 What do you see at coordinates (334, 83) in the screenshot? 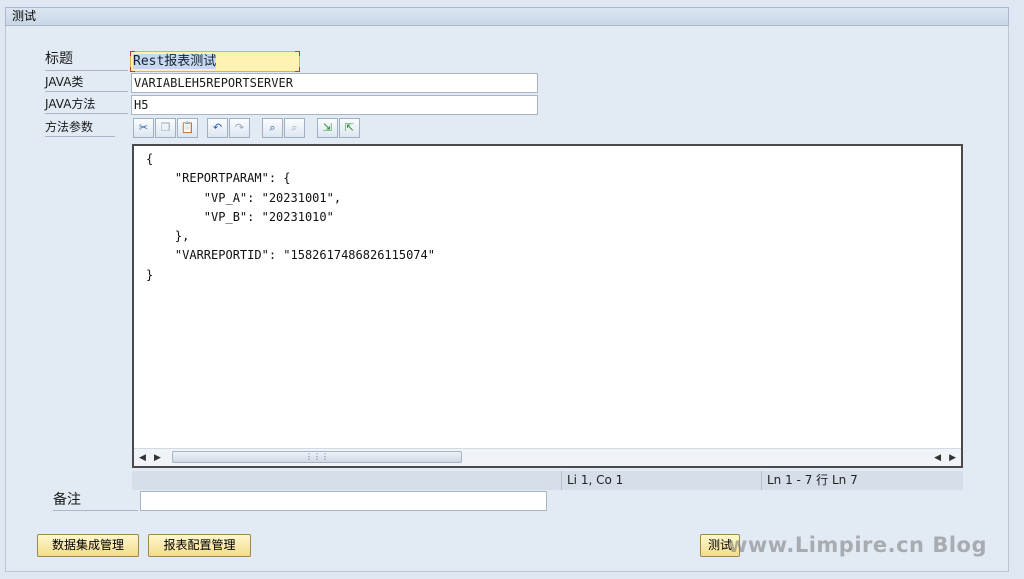
I see `java-class-input: VARIABLEH5REPORTSERVER` at bounding box center [334, 83].